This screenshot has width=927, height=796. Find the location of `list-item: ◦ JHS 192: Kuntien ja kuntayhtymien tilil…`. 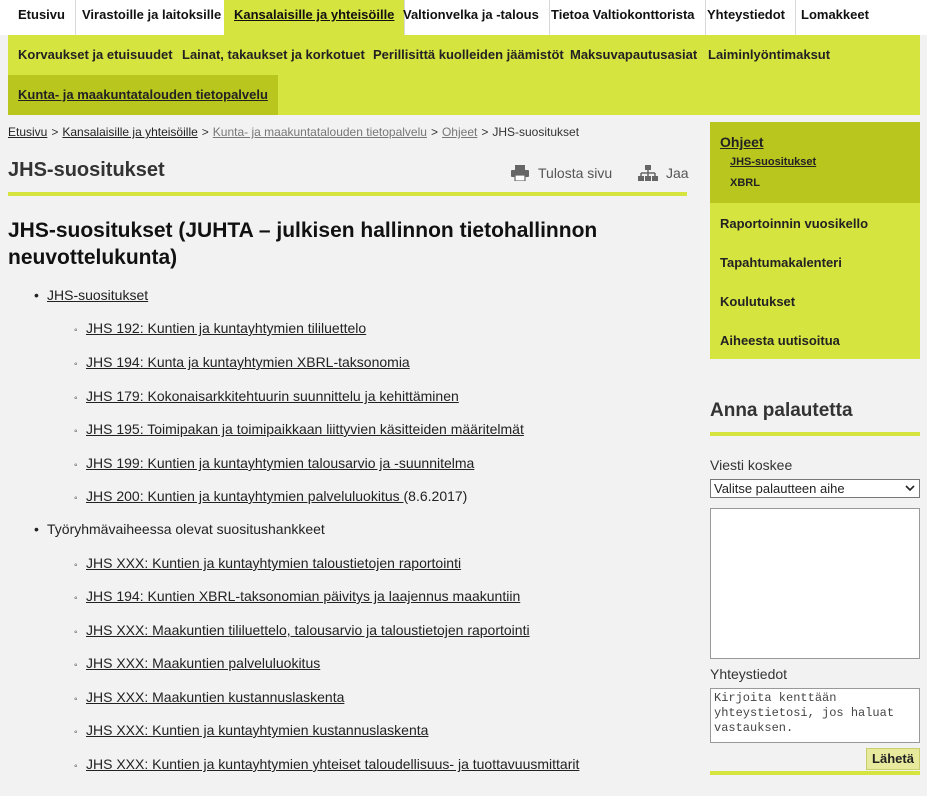

list-item: ◦ JHS 192: Kuntien ja kuntayhtymien tilil… is located at coordinates (220, 328).